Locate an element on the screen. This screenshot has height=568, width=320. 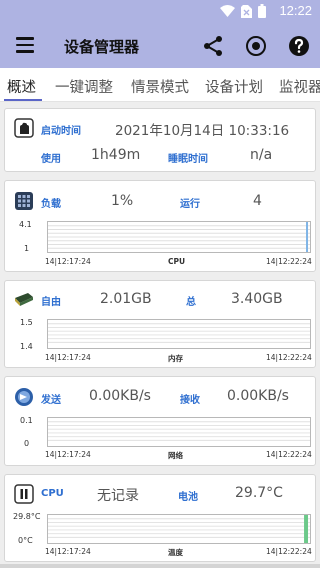
sleep-time-value: n/a is located at coordinates (261, 155).